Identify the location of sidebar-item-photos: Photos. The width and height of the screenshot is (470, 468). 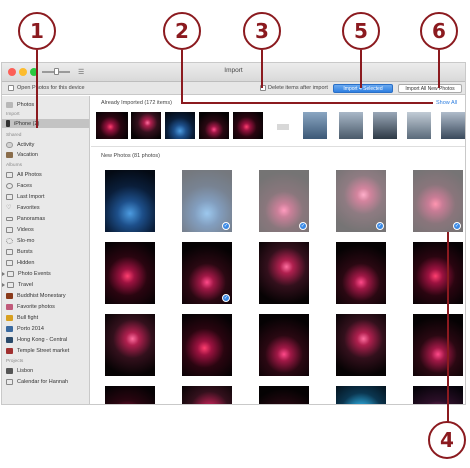
(47, 104).